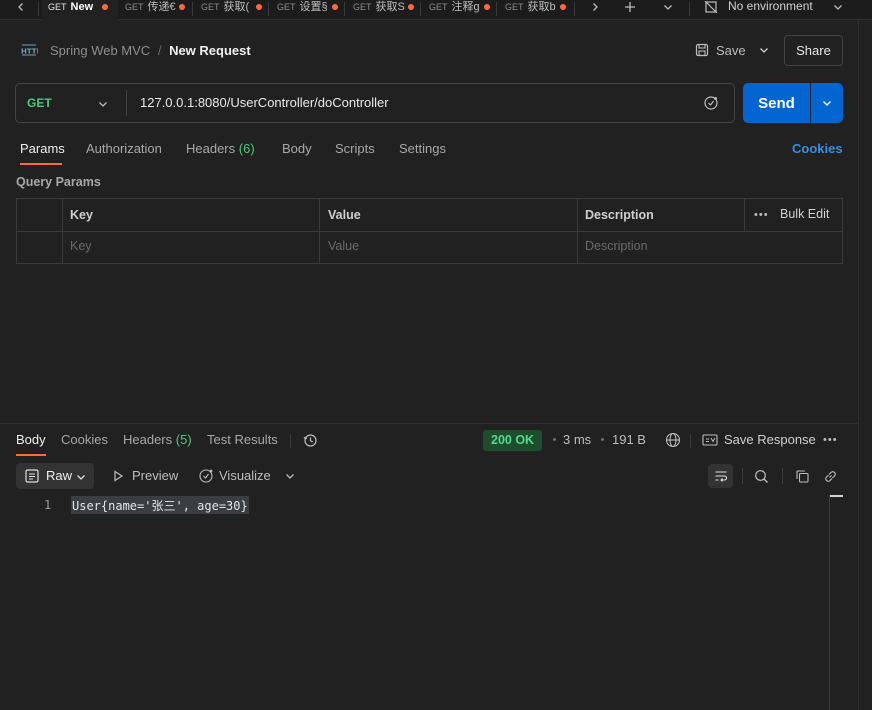 The height and width of the screenshot is (710, 872). I want to click on tab-scripts: Scripts, so click(355, 148).